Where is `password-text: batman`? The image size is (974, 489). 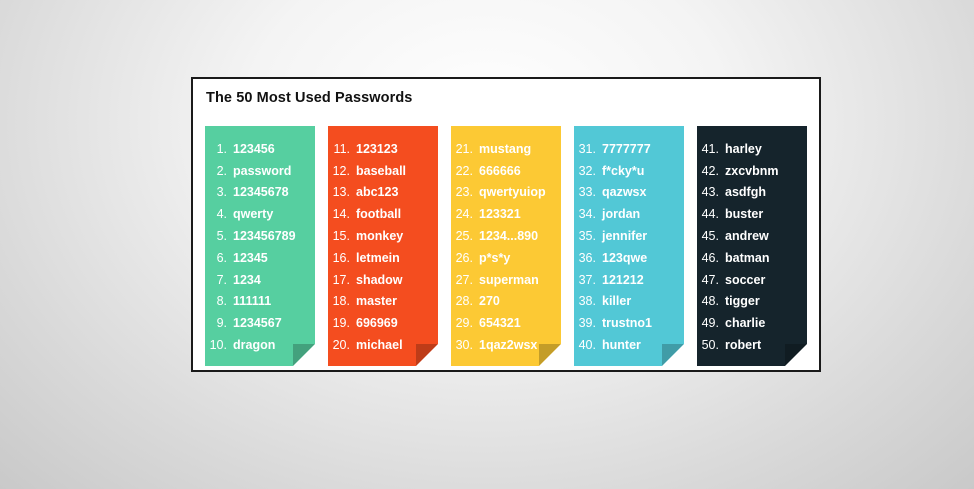 password-text: batman is located at coordinates (747, 257).